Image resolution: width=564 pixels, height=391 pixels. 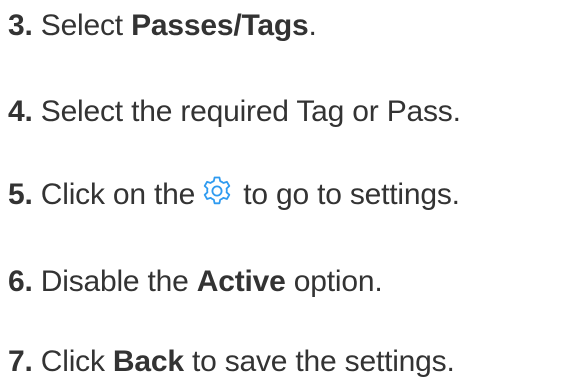 I want to click on step-4: 4. Select the required Tag or Pass., so click(x=234, y=112).